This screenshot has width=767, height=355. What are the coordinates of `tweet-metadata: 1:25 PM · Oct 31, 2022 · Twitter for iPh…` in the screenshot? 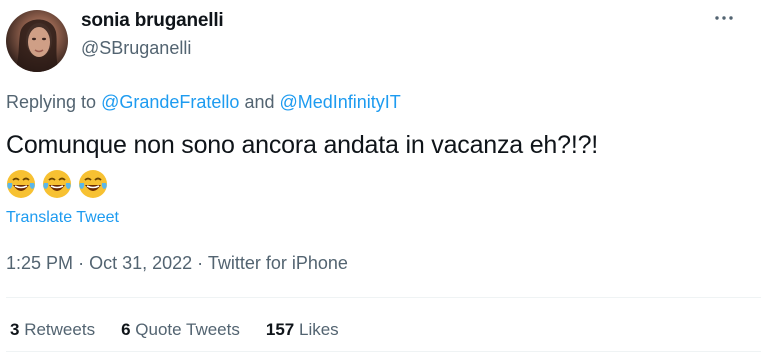 It's located at (177, 263).